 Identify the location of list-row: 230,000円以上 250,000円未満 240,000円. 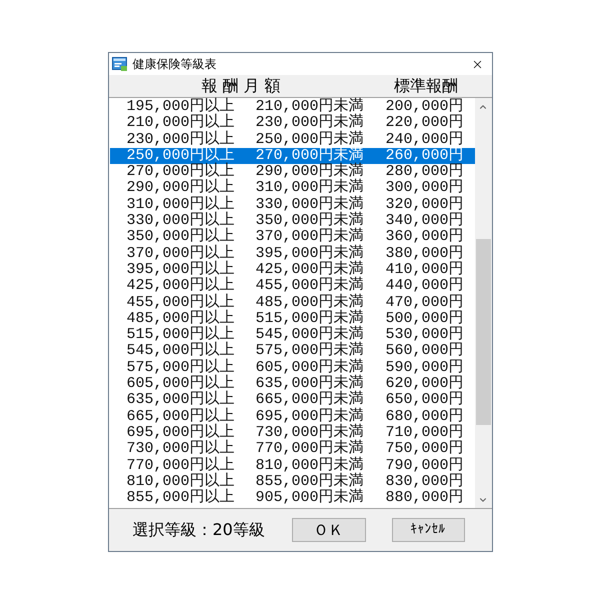
(292, 140).